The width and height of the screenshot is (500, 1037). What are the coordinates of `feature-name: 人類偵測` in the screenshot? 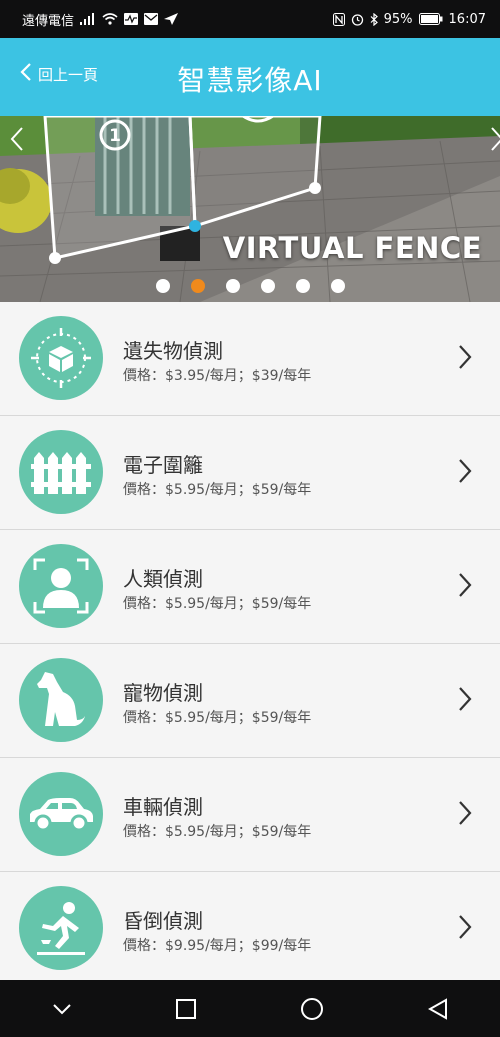 It's located at (163, 579).